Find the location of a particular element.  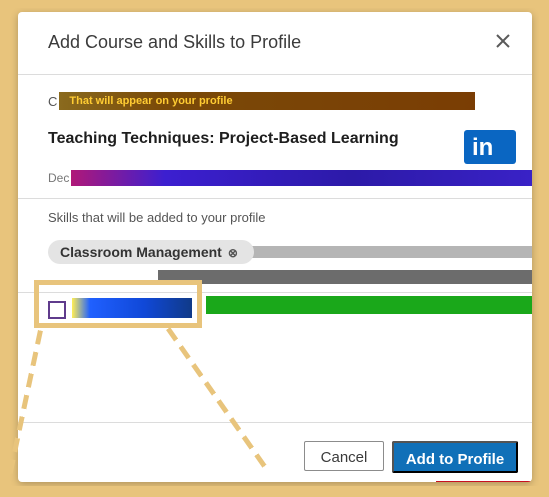

add-to-profile-button: Add to Profile is located at coordinates (455, 457).